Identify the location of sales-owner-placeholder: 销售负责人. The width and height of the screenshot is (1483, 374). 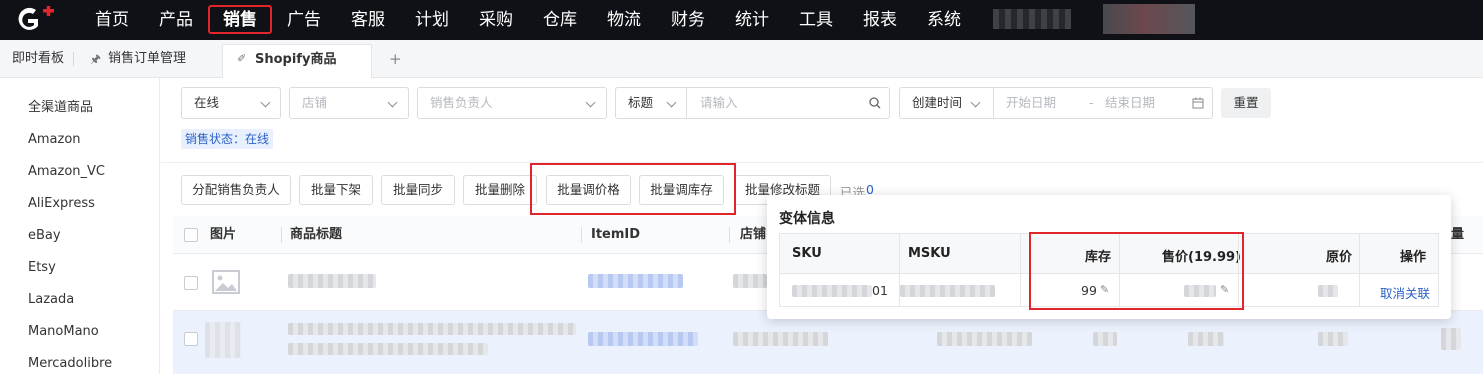
(461, 102).